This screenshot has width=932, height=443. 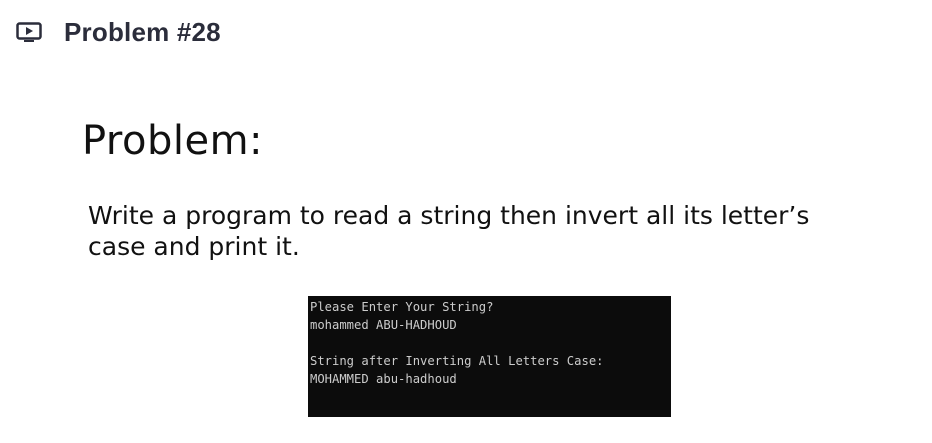 What do you see at coordinates (457, 361) in the screenshot?
I see `console-line: String after Inverting All Letters Case:` at bounding box center [457, 361].